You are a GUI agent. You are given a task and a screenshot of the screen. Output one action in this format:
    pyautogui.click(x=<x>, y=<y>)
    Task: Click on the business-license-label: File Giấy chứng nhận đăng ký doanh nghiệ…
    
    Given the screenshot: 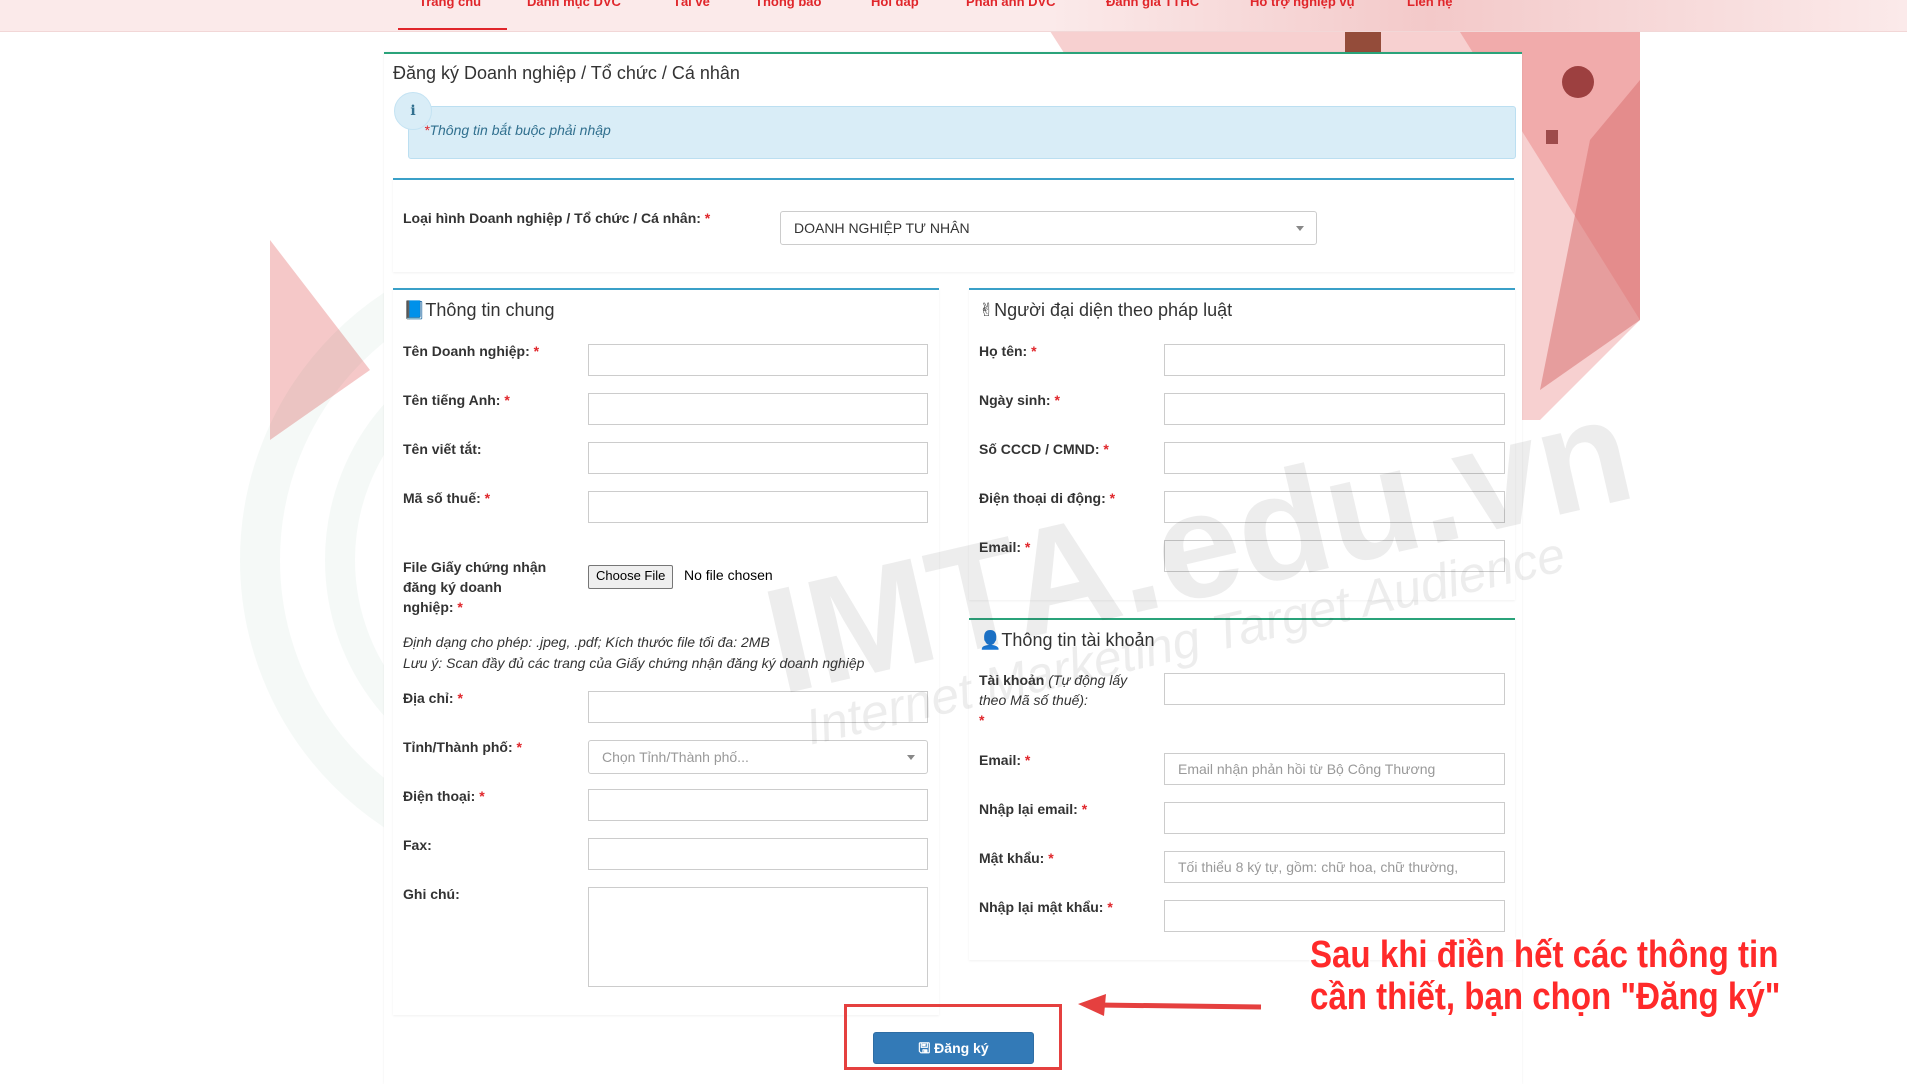 What is the action you would take?
    pyautogui.click(x=475, y=587)
    